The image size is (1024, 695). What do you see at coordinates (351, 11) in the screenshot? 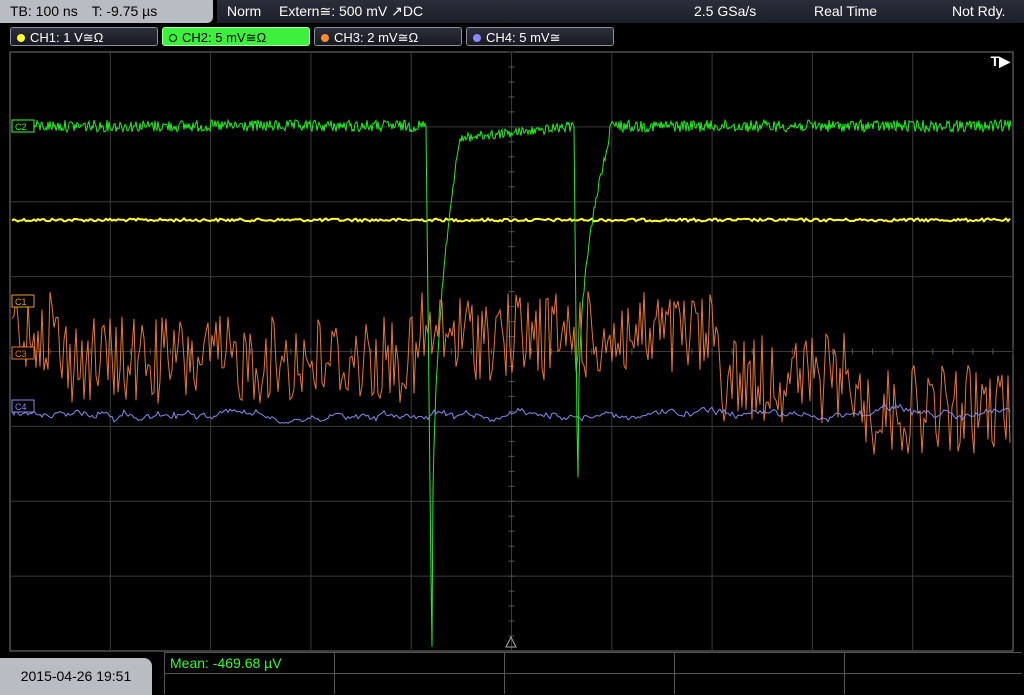
I see `trigger-source: Extern≅: 500 mV ↗DC` at bounding box center [351, 11].